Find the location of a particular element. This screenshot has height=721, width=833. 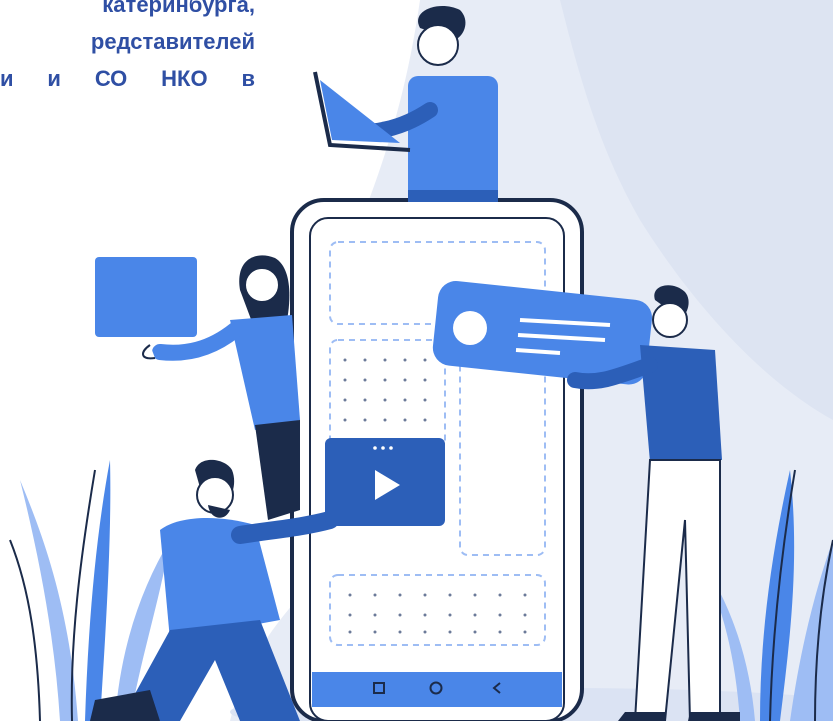

phone-nav-bar is located at coordinates (437, 689).